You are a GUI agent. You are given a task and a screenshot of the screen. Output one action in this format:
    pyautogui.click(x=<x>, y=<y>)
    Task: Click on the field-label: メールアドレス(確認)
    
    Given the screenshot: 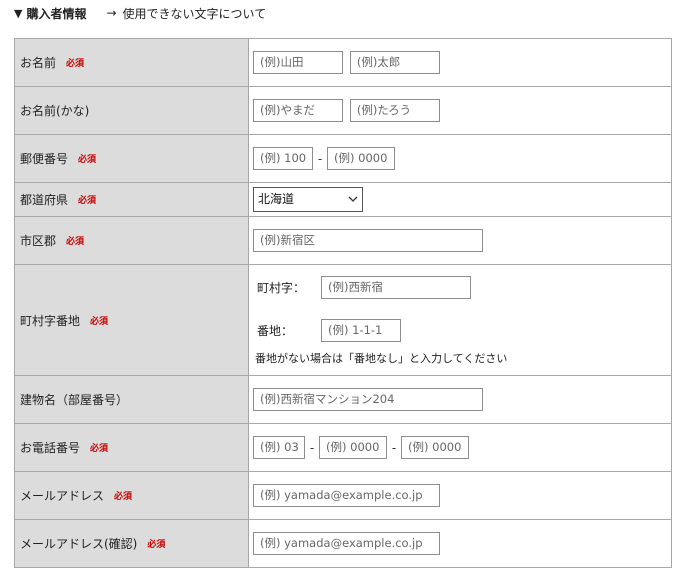 What is the action you would take?
    pyautogui.click(x=79, y=544)
    